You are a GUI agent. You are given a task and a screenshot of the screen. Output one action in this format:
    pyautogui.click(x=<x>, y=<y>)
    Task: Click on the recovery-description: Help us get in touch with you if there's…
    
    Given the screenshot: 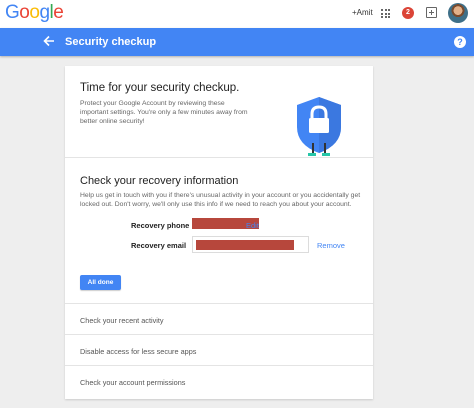 What is the action you would take?
    pyautogui.click(x=220, y=200)
    